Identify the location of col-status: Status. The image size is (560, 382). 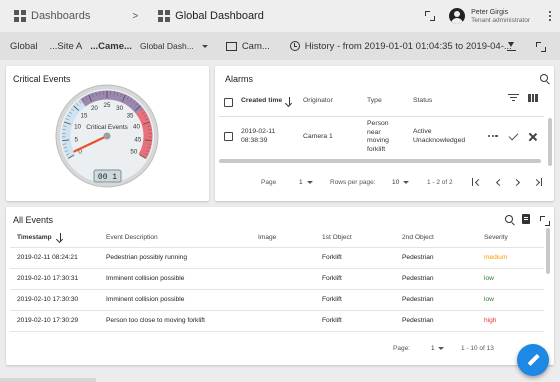
(422, 100).